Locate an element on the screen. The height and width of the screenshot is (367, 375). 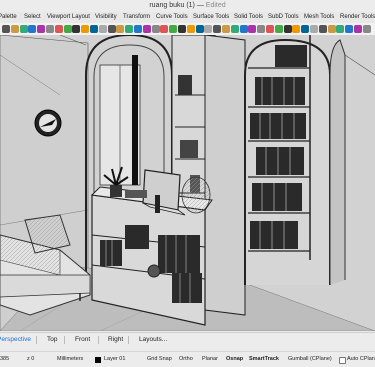
boolean-icon is located at coordinates (296, 29).